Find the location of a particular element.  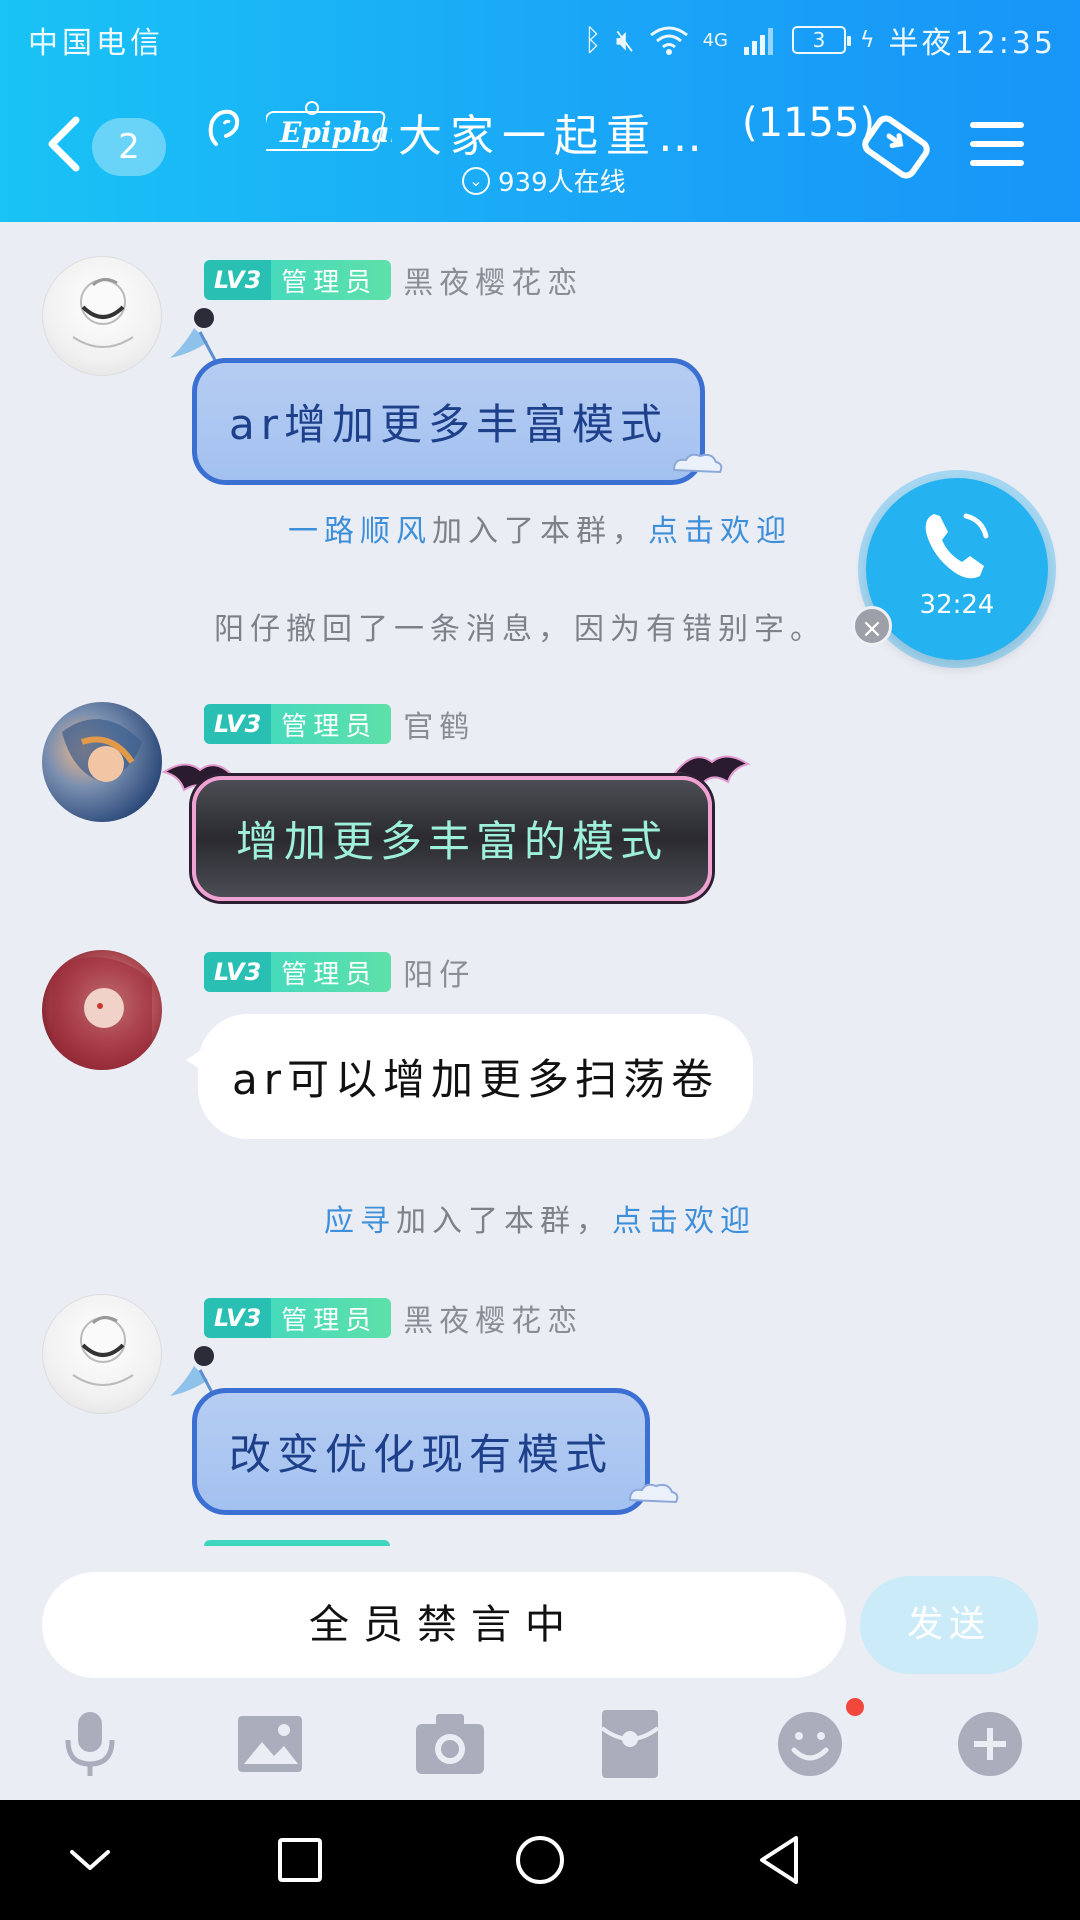

system-nav-bar is located at coordinates (540, 1860).